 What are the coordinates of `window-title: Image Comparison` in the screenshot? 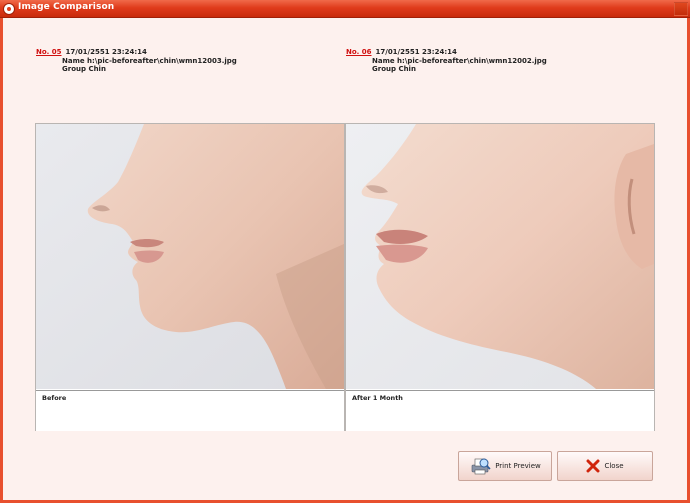 It's located at (66, 7).